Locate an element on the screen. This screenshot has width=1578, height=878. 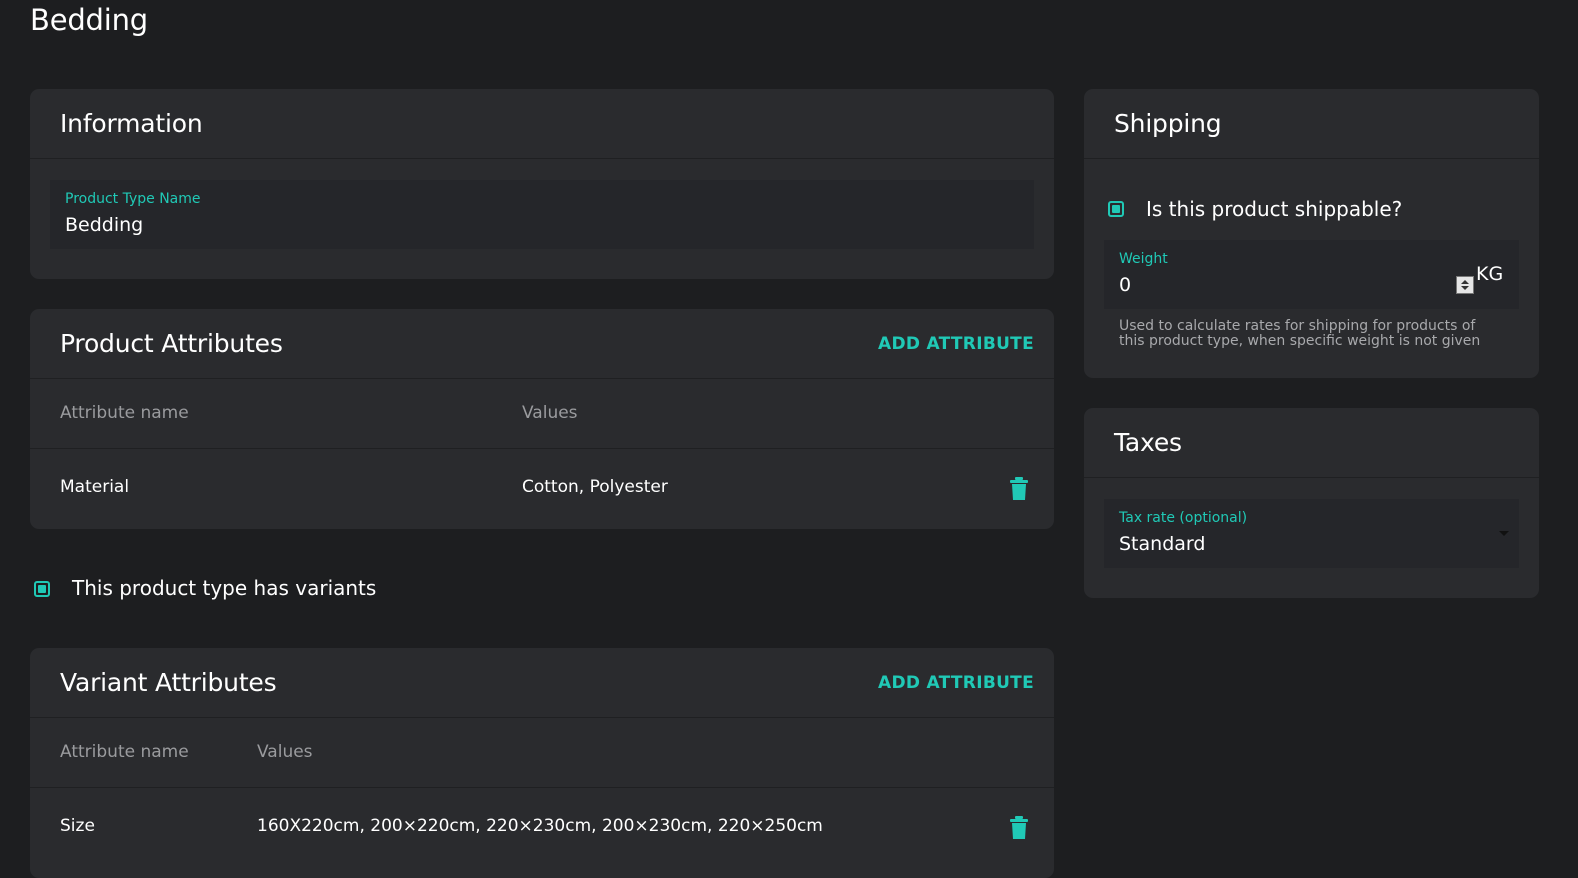
taxes-card: Taxes Tax rate (optional) Standard is located at coordinates (1311, 503).